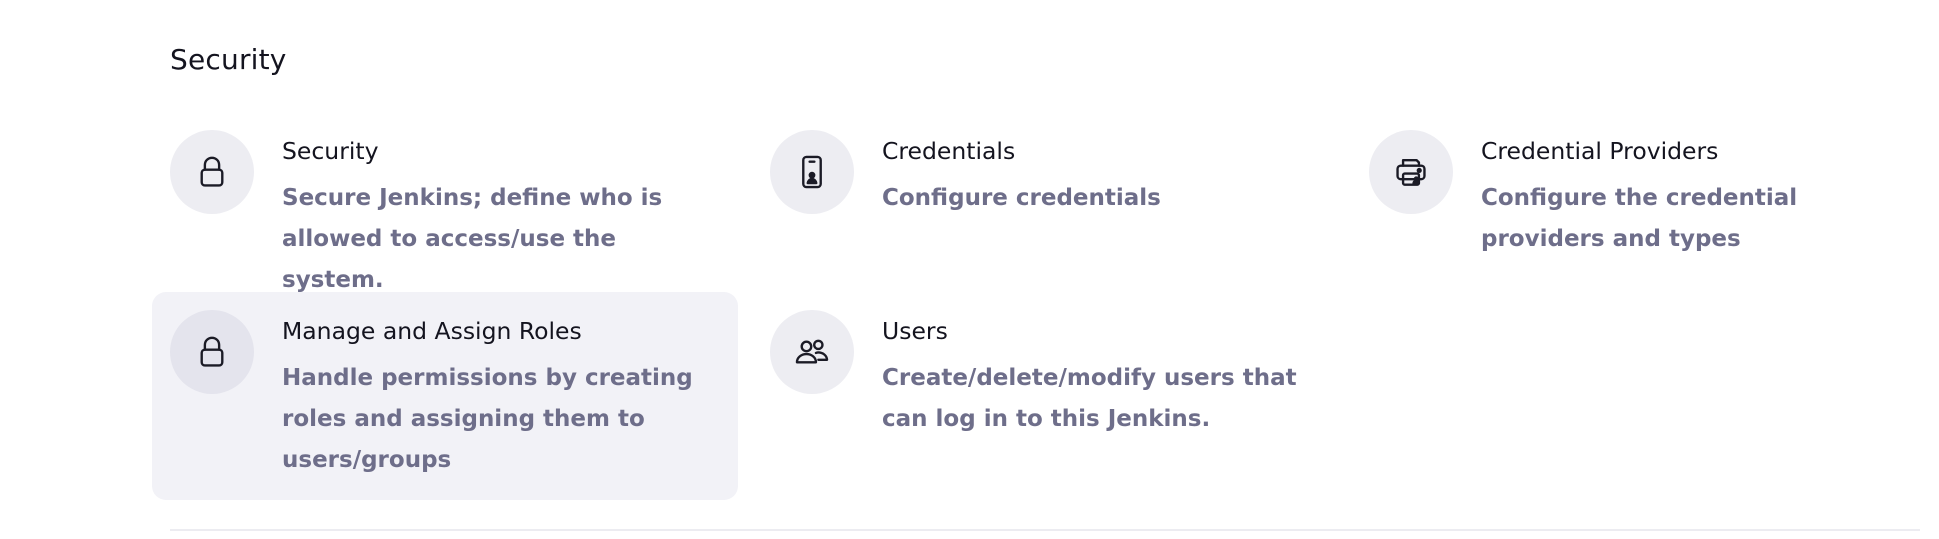  I want to click on printer-icon, so click(1411, 172).